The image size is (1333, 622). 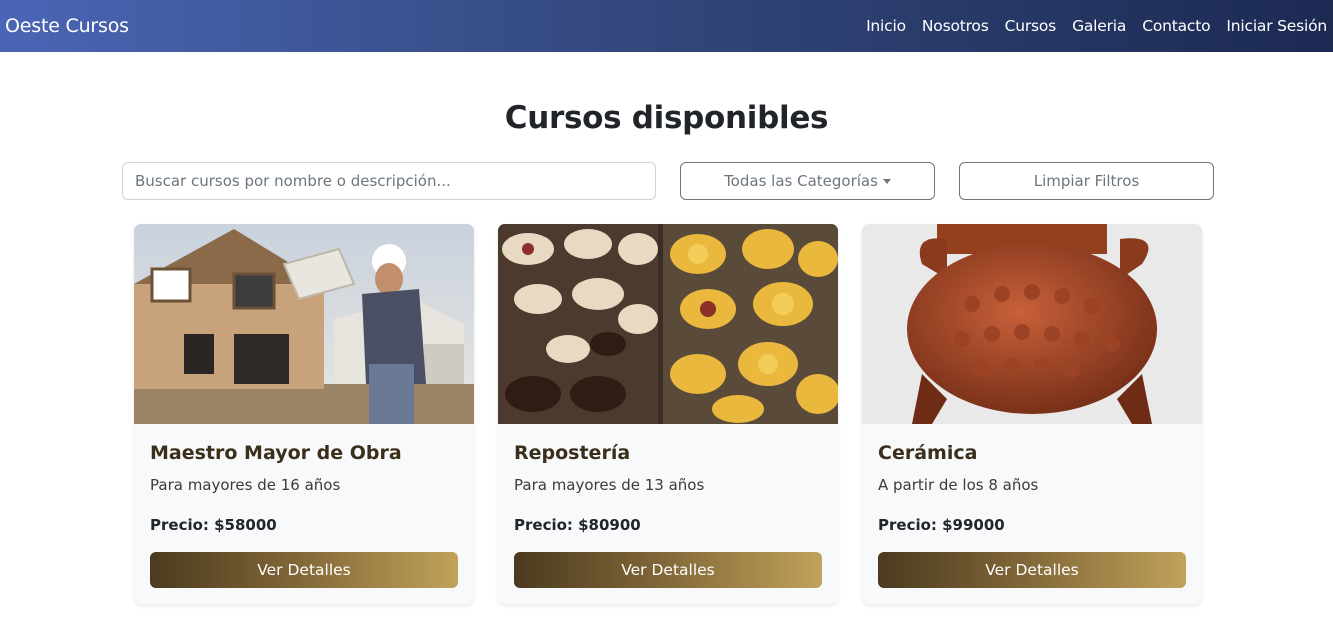 I want to click on course-image-pastries, so click(x=668, y=324).